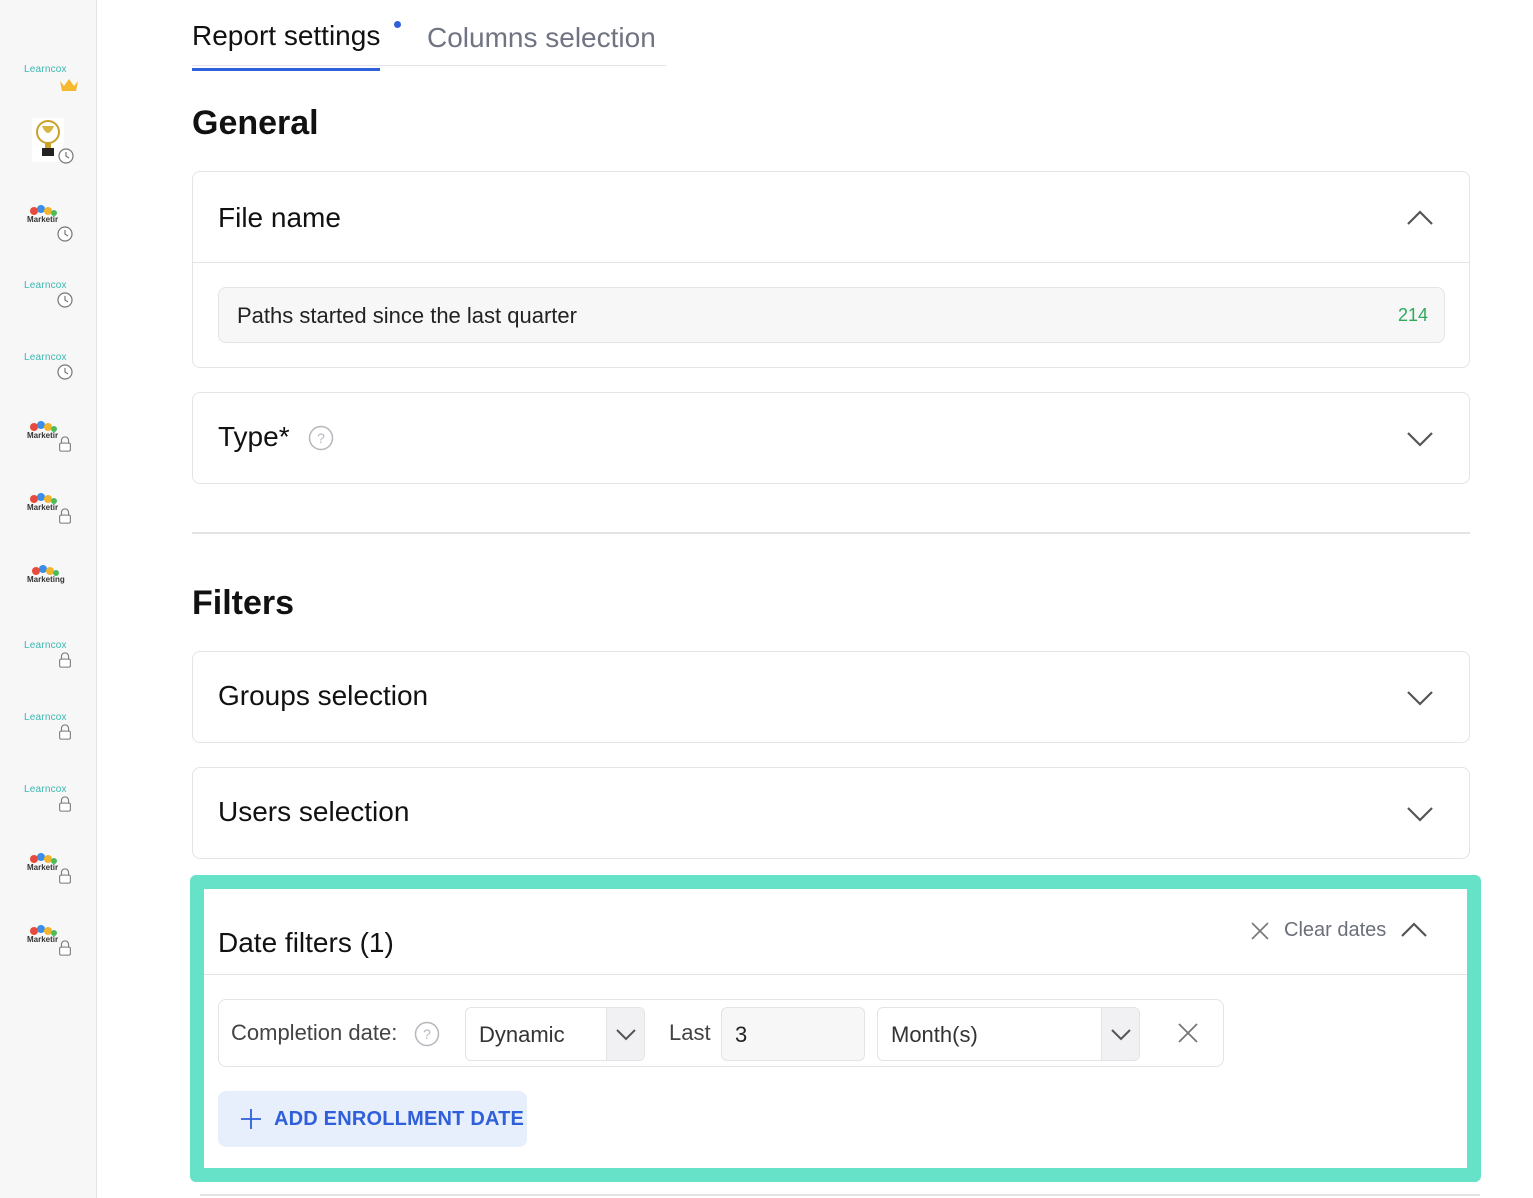  What do you see at coordinates (397, 24) in the screenshot?
I see `unsaved-indicator-dot` at bounding box center [397, 24].